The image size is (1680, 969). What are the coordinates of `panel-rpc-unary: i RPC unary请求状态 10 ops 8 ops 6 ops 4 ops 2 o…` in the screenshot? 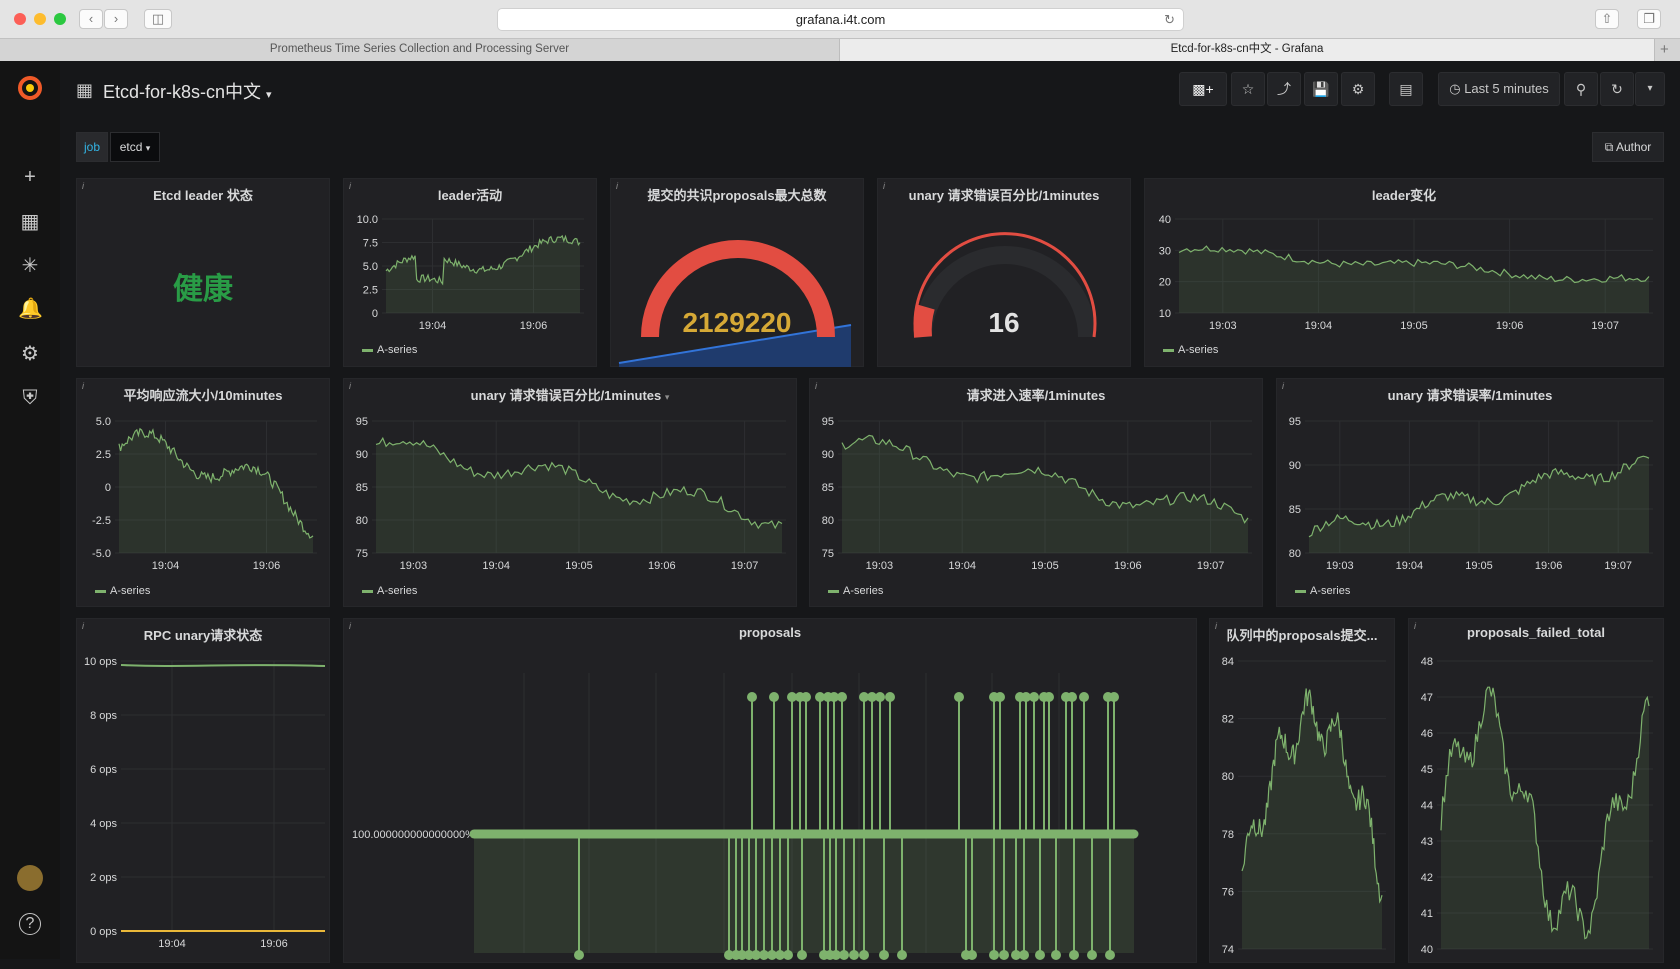 It's located at (203, 790).